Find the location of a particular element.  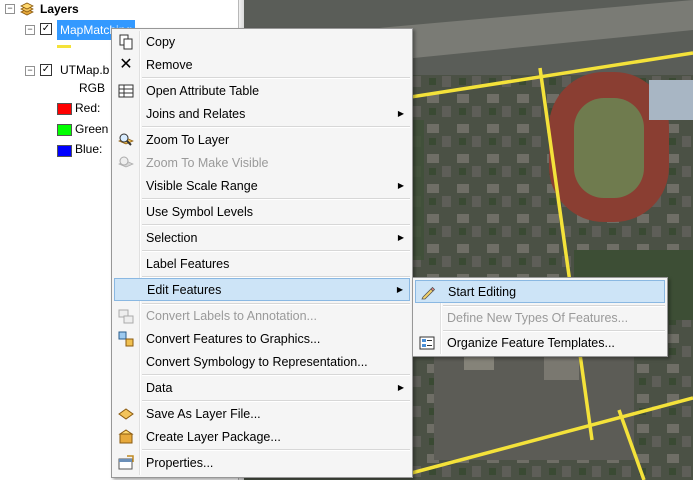

layers-root-label: Layers is located at coordinates (59, 9).